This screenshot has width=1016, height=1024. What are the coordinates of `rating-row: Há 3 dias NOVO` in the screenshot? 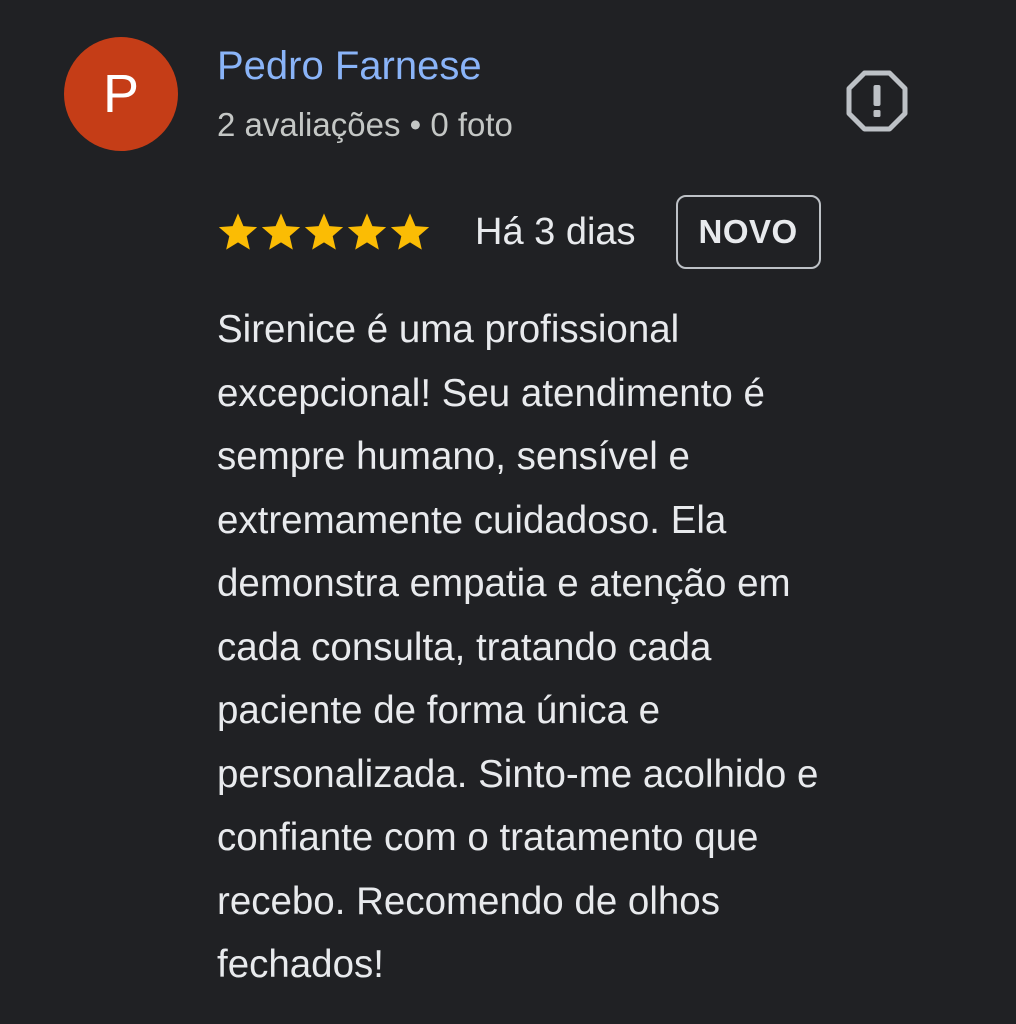 It's located at (519, 232).